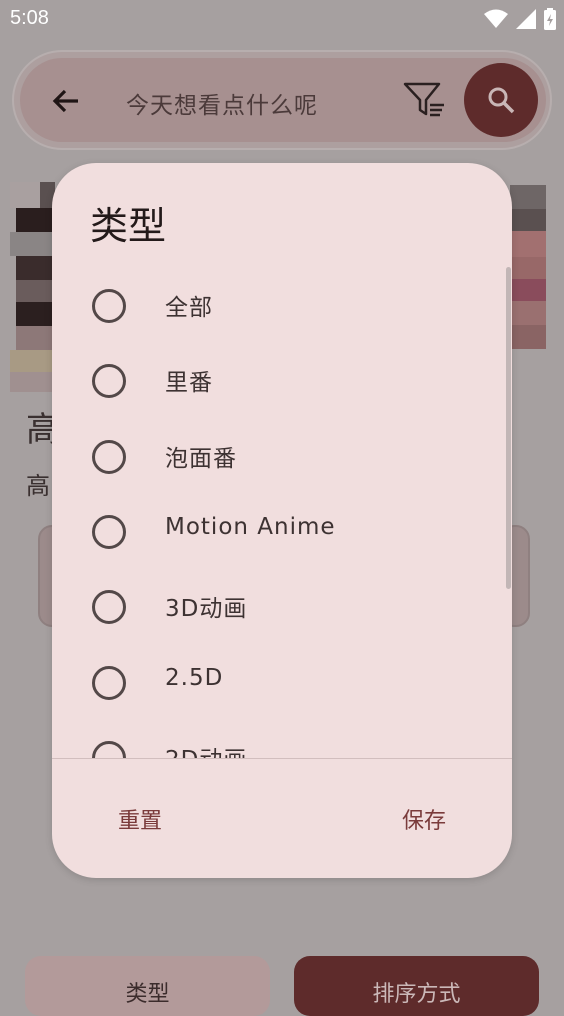 The image size is (564, 1016). I want to click on tab-sort-order: 排序方式, so click(416, 986).